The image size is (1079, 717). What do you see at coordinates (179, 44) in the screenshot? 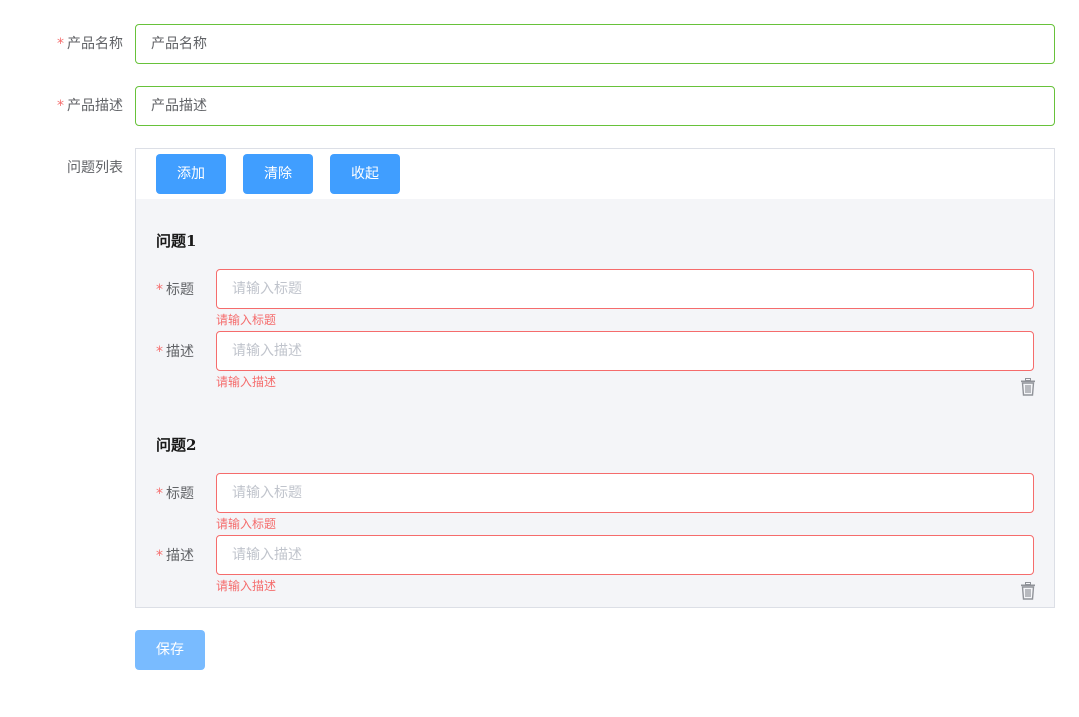
I see `product-name-value: 产品名称` at bounding box center [179, 44].